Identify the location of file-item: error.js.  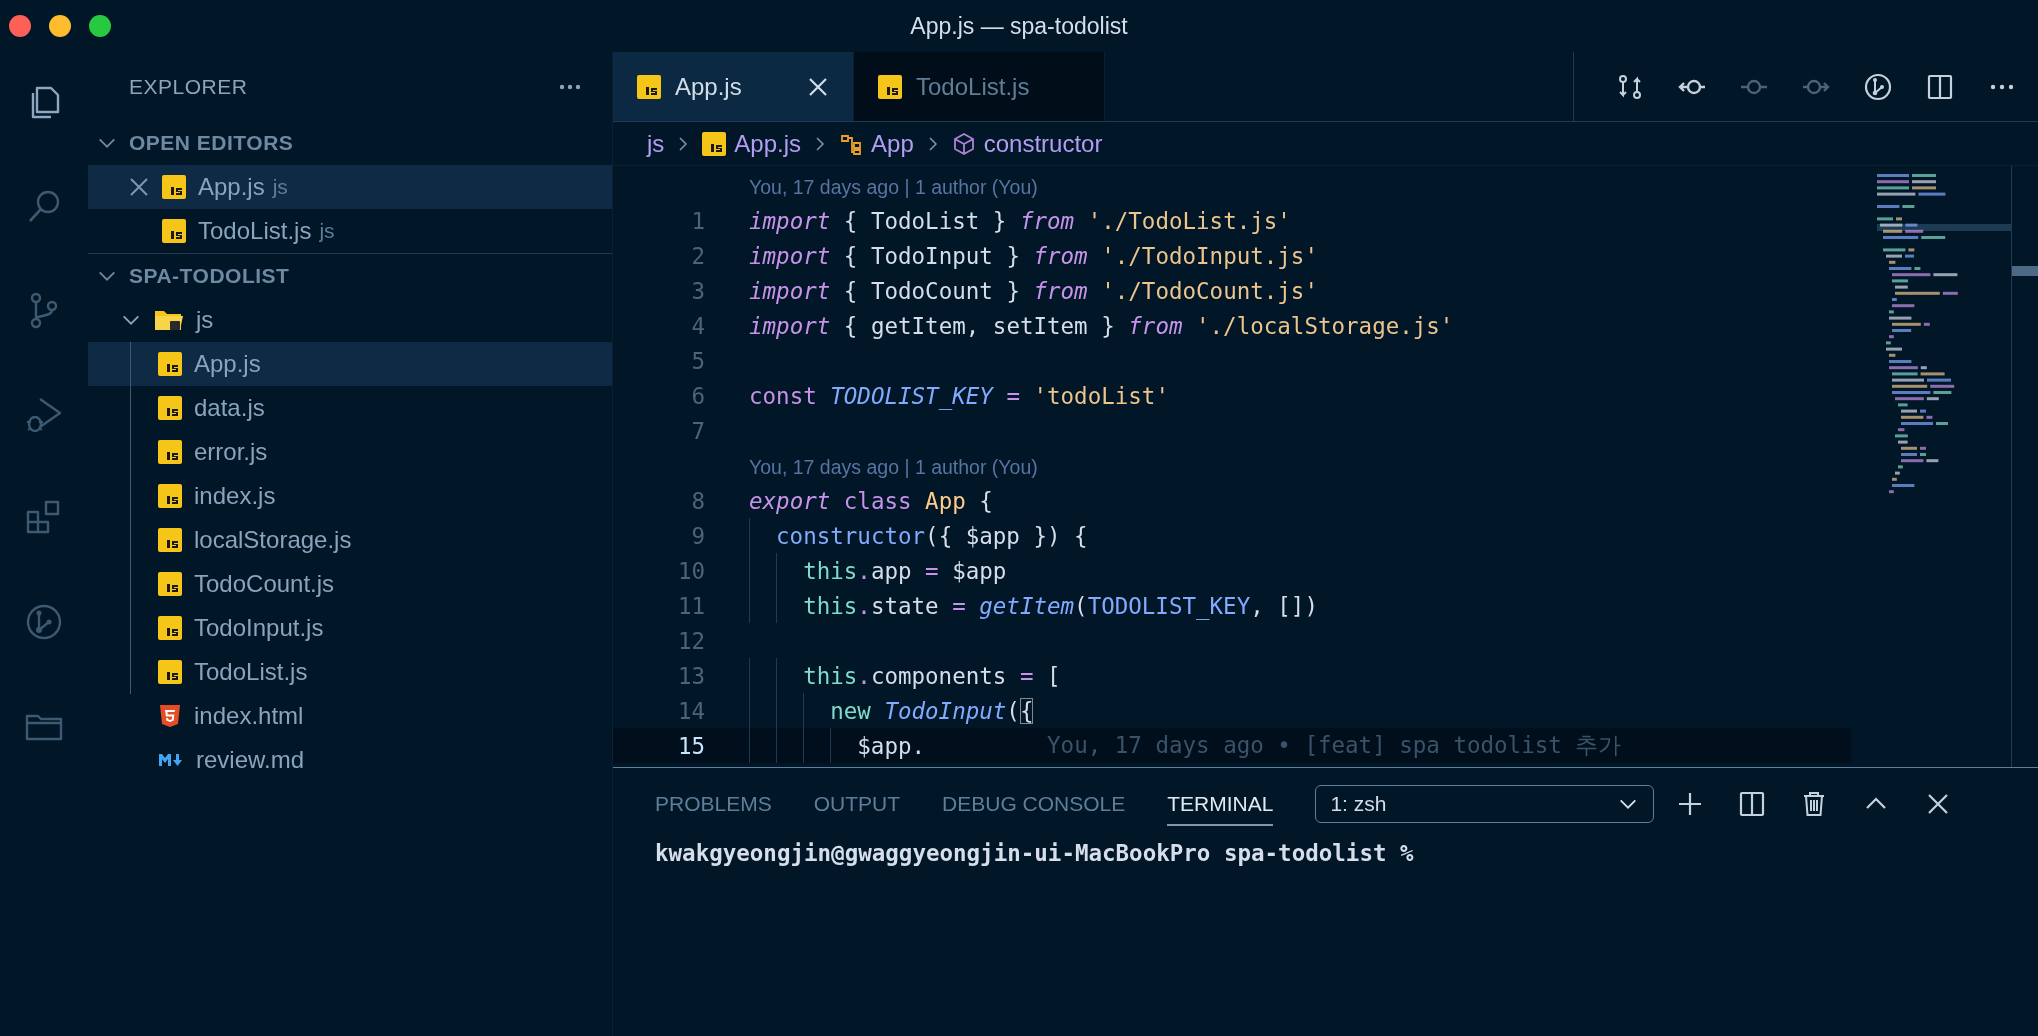
(350, 452).